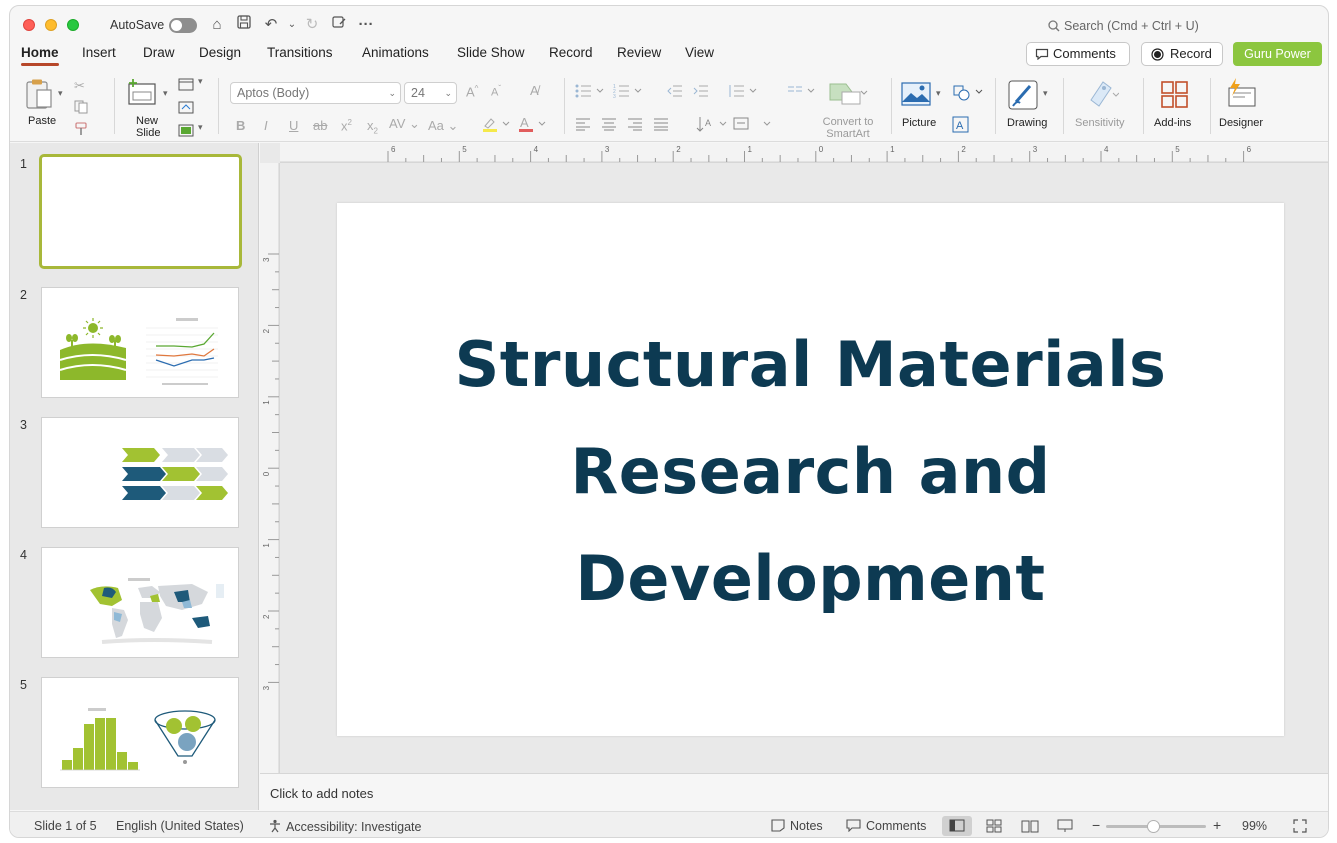  I want to click on zoom-window-button, so click(73, 25).